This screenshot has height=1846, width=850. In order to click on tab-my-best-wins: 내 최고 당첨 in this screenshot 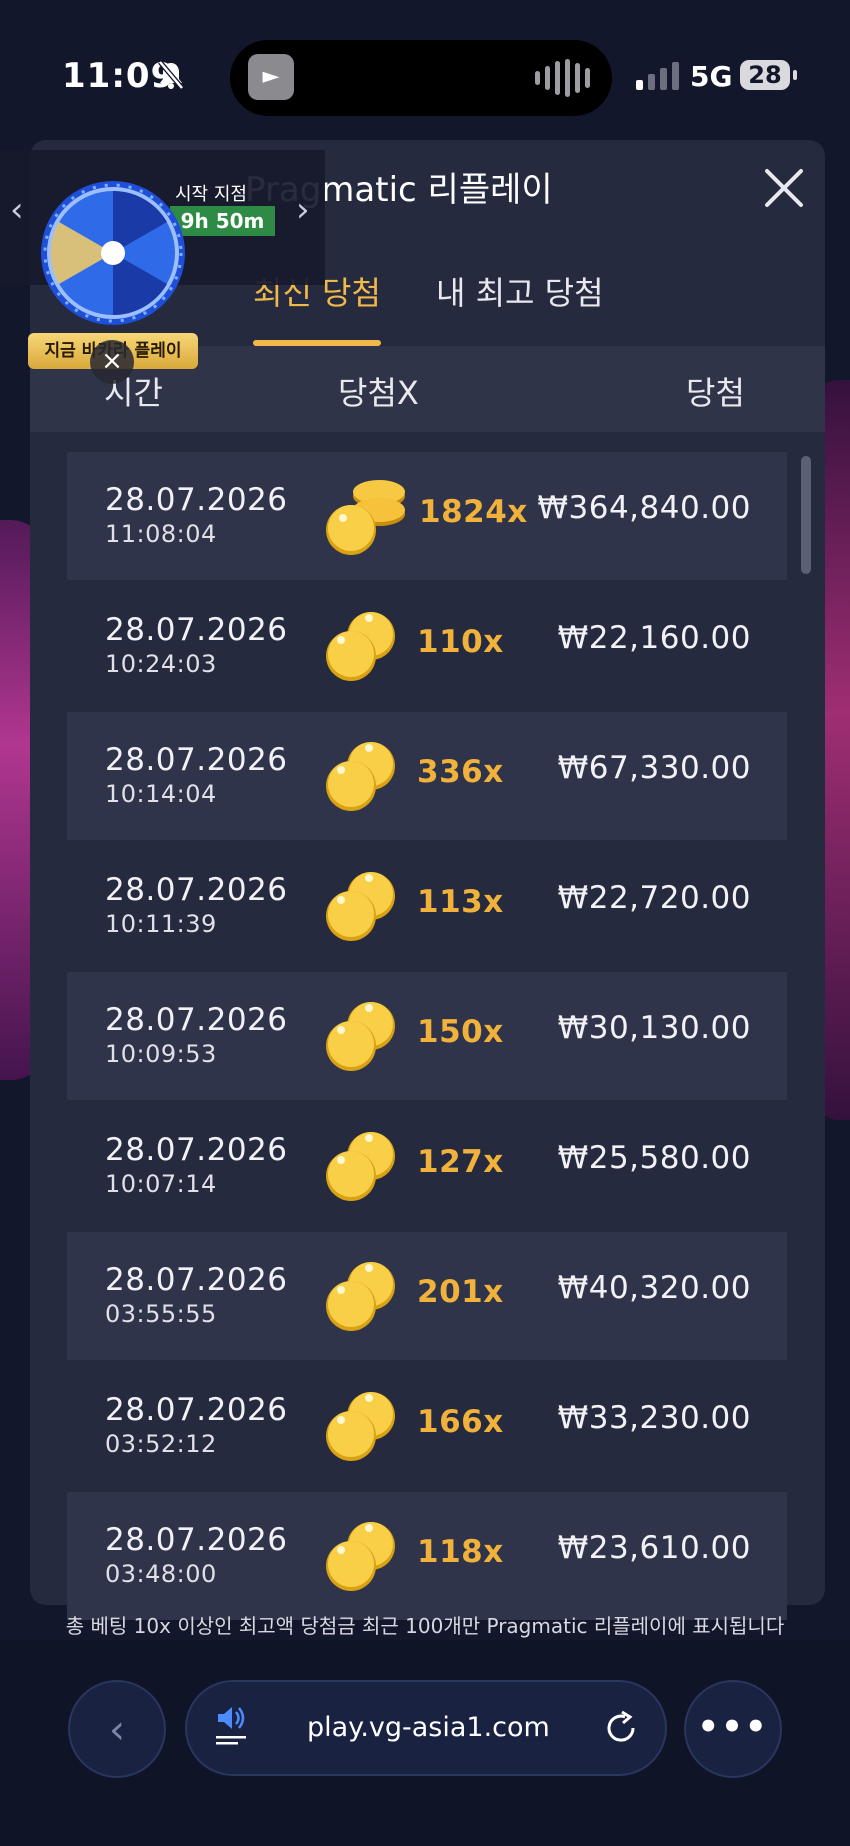, I will do `click(520, 291)`.